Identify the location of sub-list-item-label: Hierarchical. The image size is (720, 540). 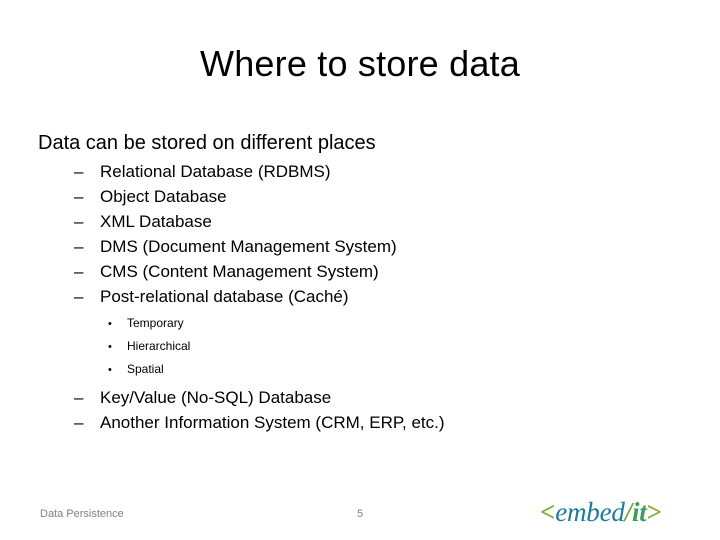
(159, 346).